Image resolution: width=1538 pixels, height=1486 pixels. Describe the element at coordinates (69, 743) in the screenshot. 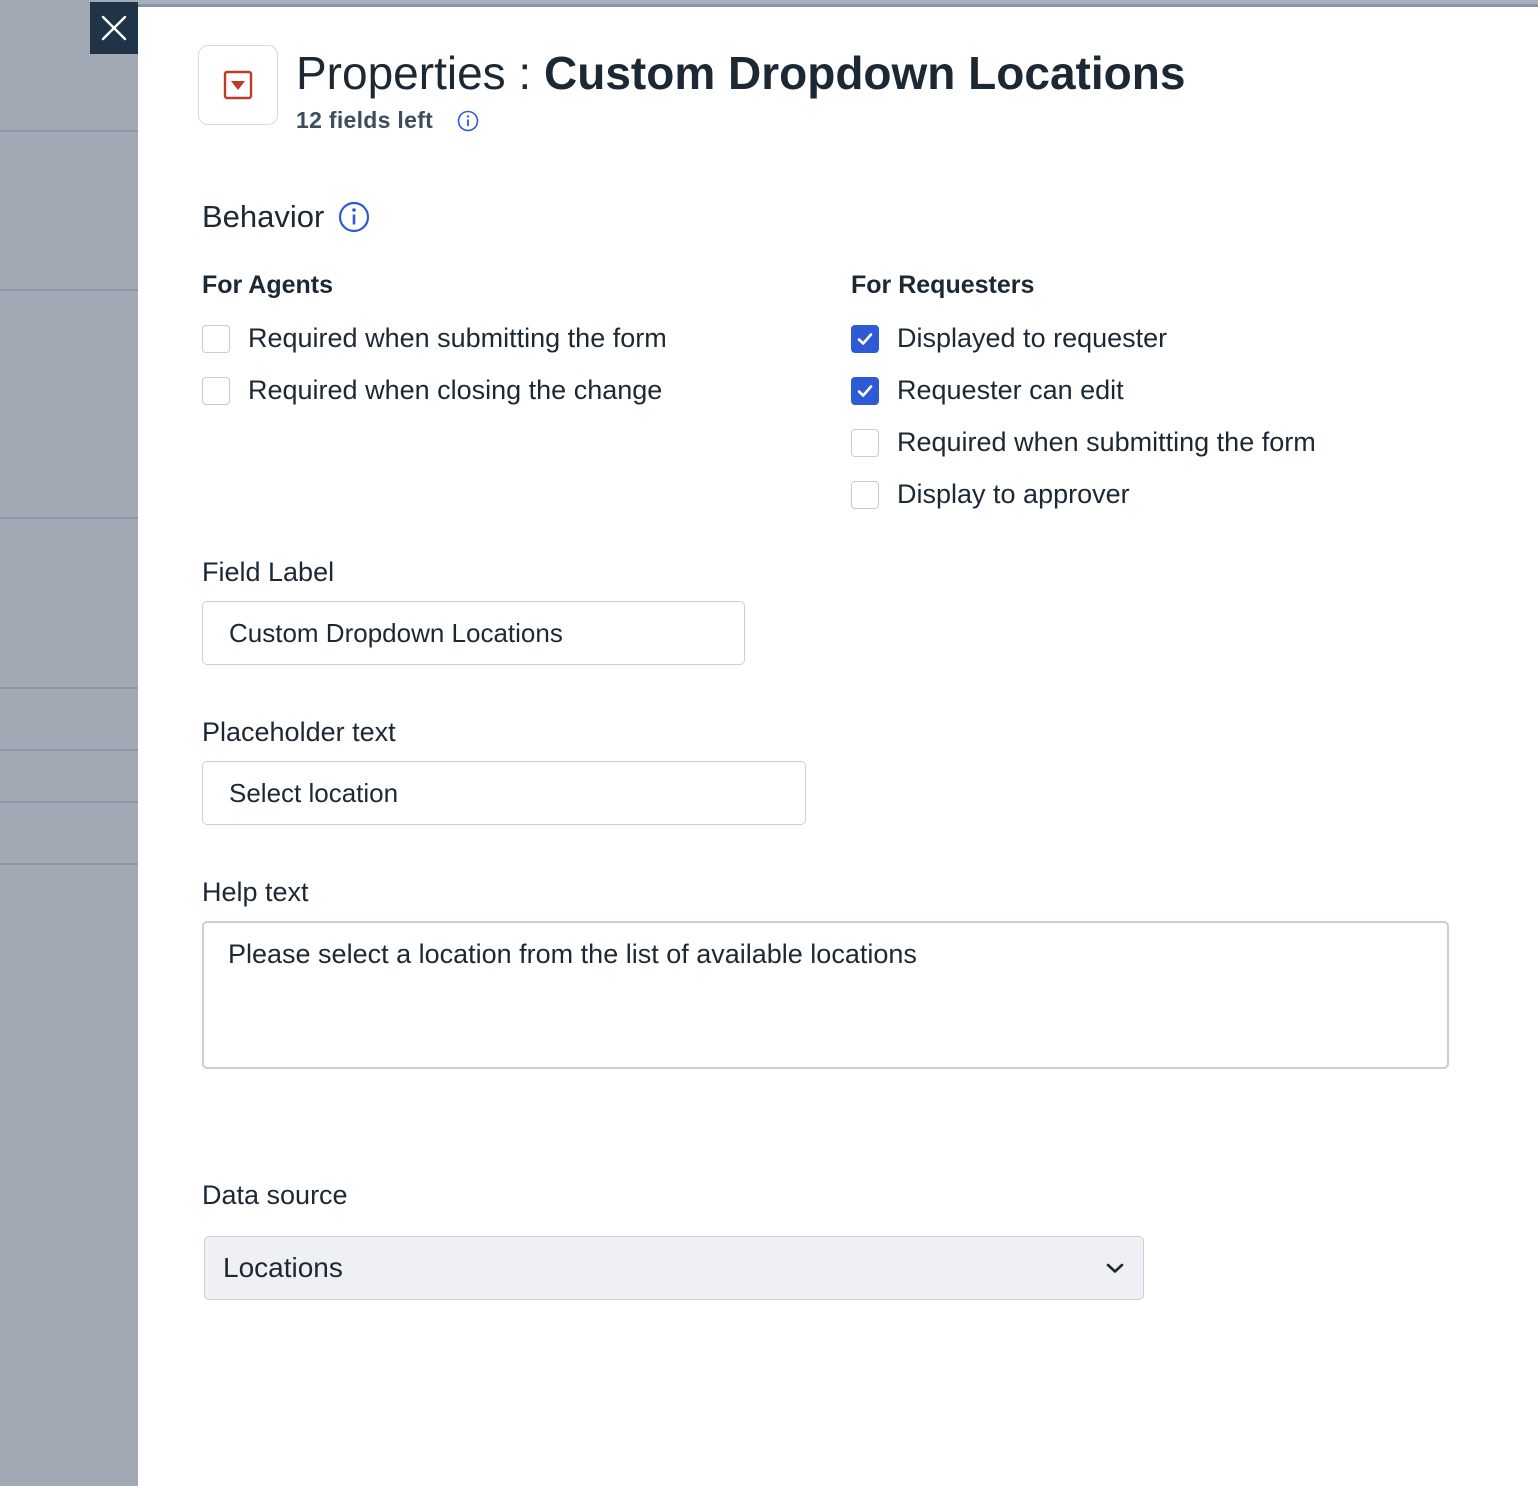

I see `background-overlay` at that location.